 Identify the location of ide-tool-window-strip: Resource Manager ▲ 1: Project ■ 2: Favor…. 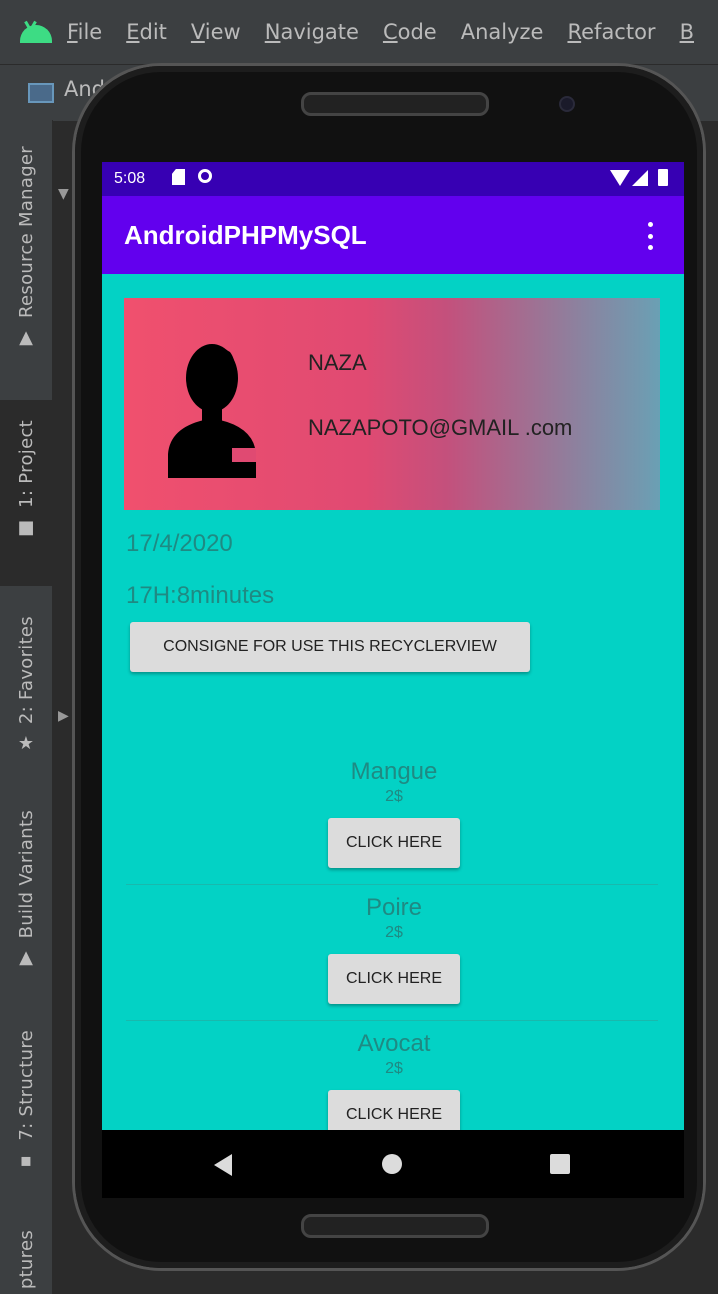
(26, 707).